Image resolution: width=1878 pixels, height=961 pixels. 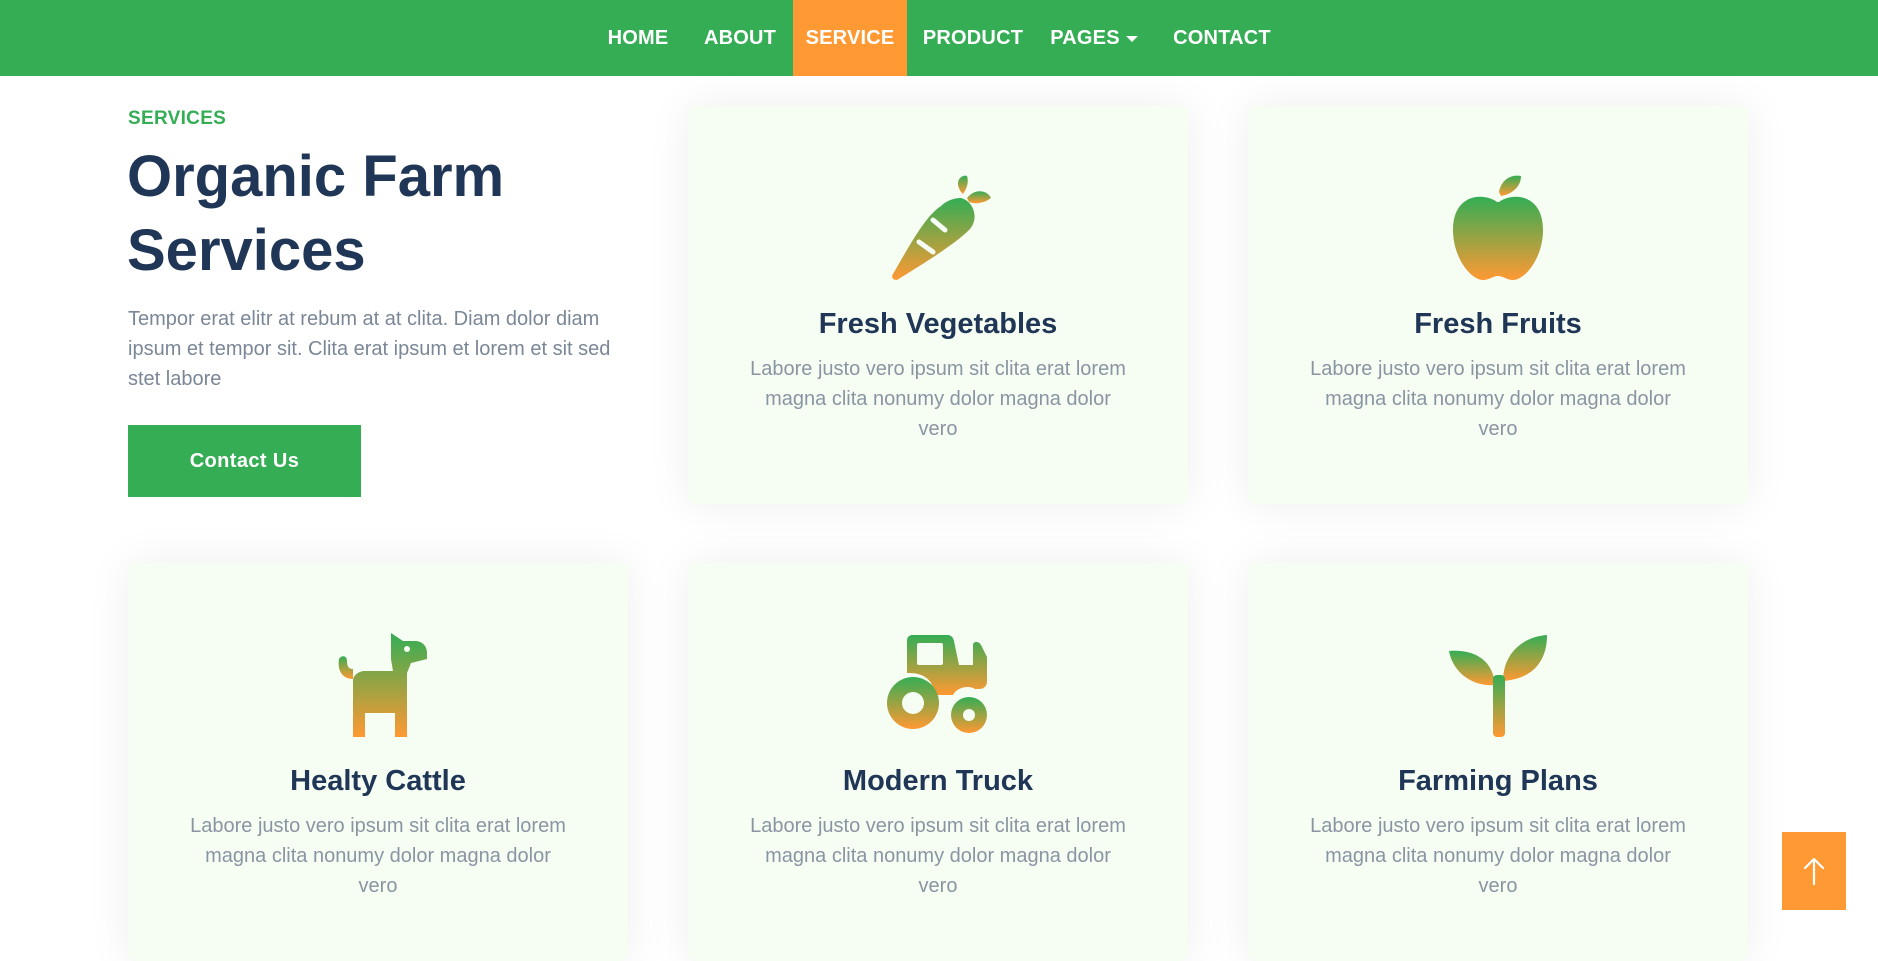 I want to click on back-to-top-button, so click(x=1814, y=871).